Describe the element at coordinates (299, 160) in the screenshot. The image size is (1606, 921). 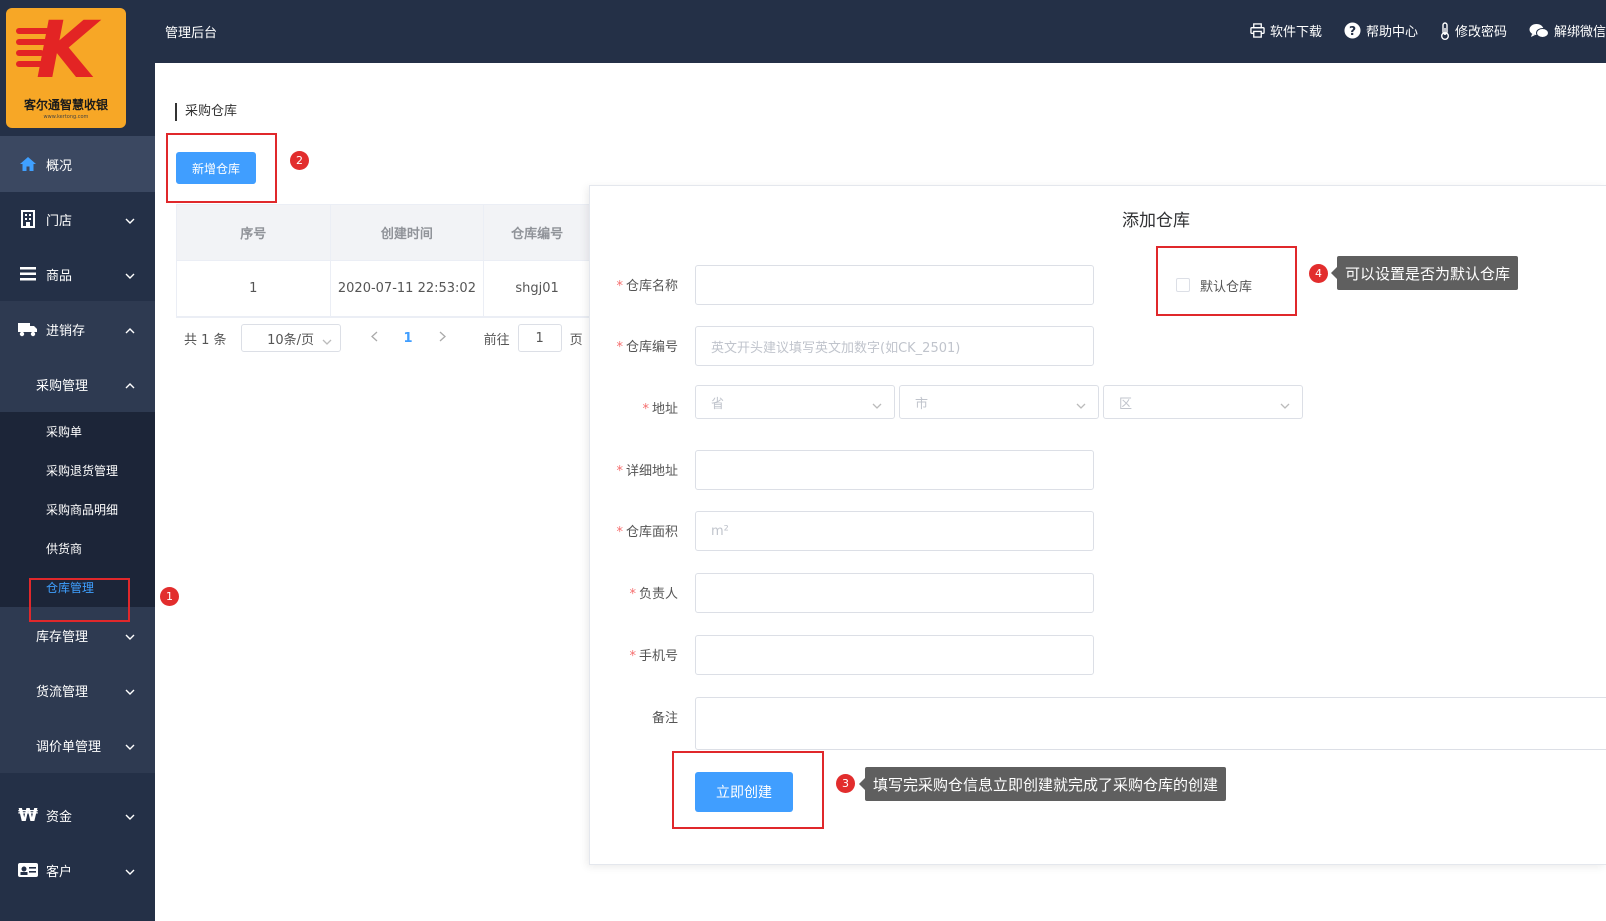
I see `step-badge-2: 2` at that location.